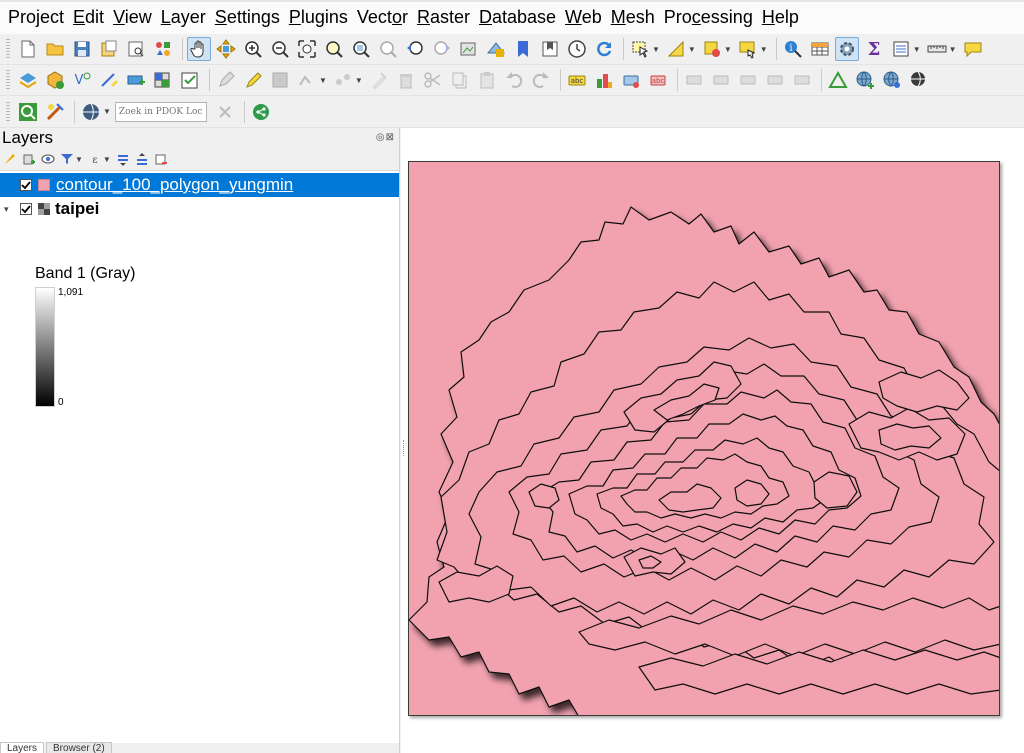 The image size is (1024, 753). I want to click on panel-float-close-buttons: ◎⊠, so click(385, 137).